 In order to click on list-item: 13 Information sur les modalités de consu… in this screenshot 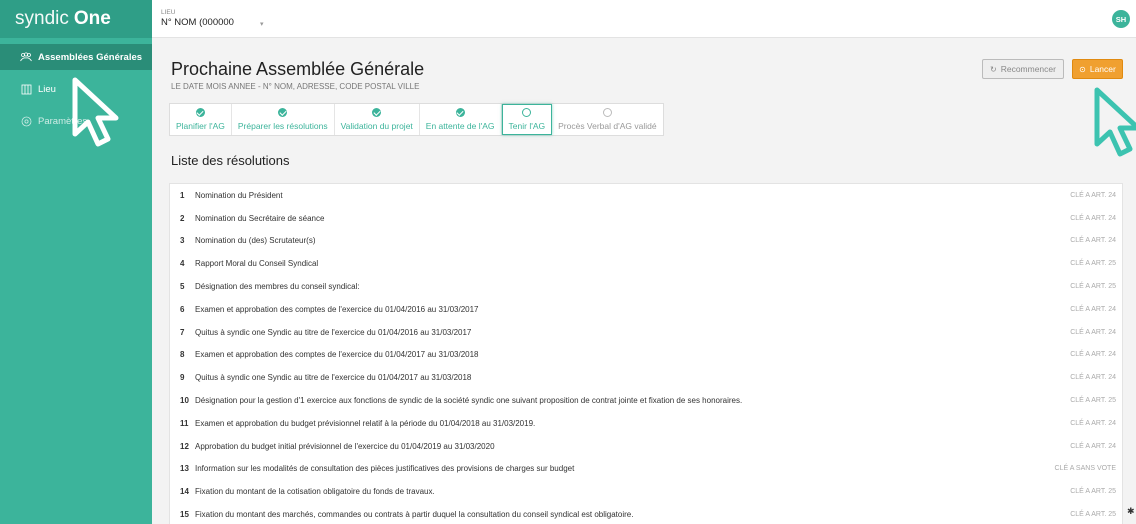, I will do `click(646, 469)`.